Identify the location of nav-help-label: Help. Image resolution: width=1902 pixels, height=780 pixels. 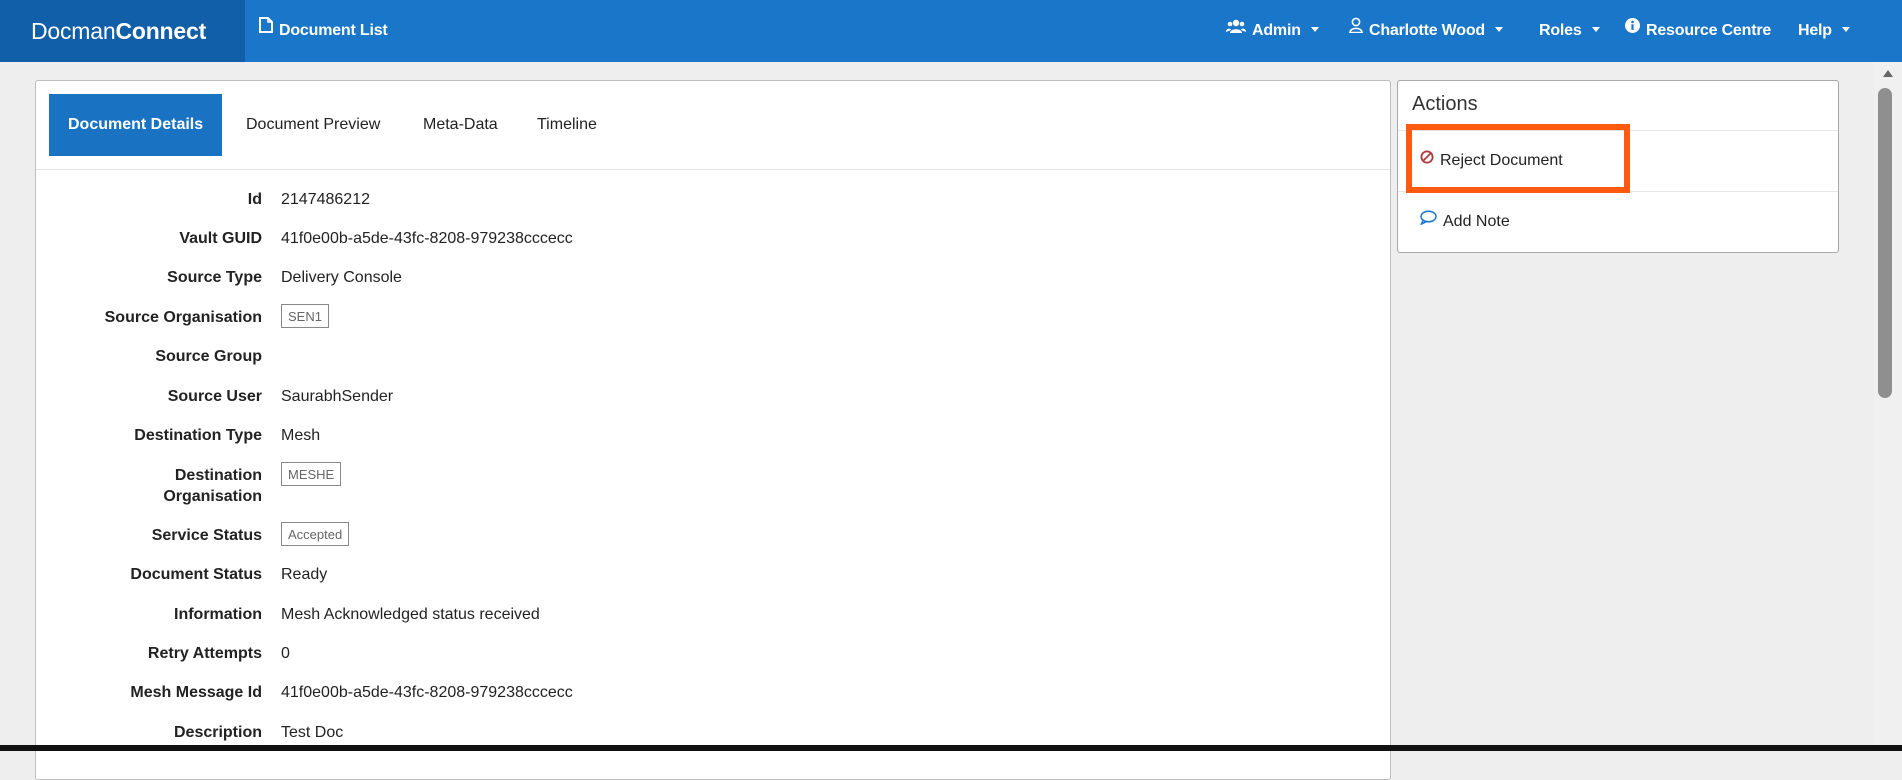
(1815, 30).